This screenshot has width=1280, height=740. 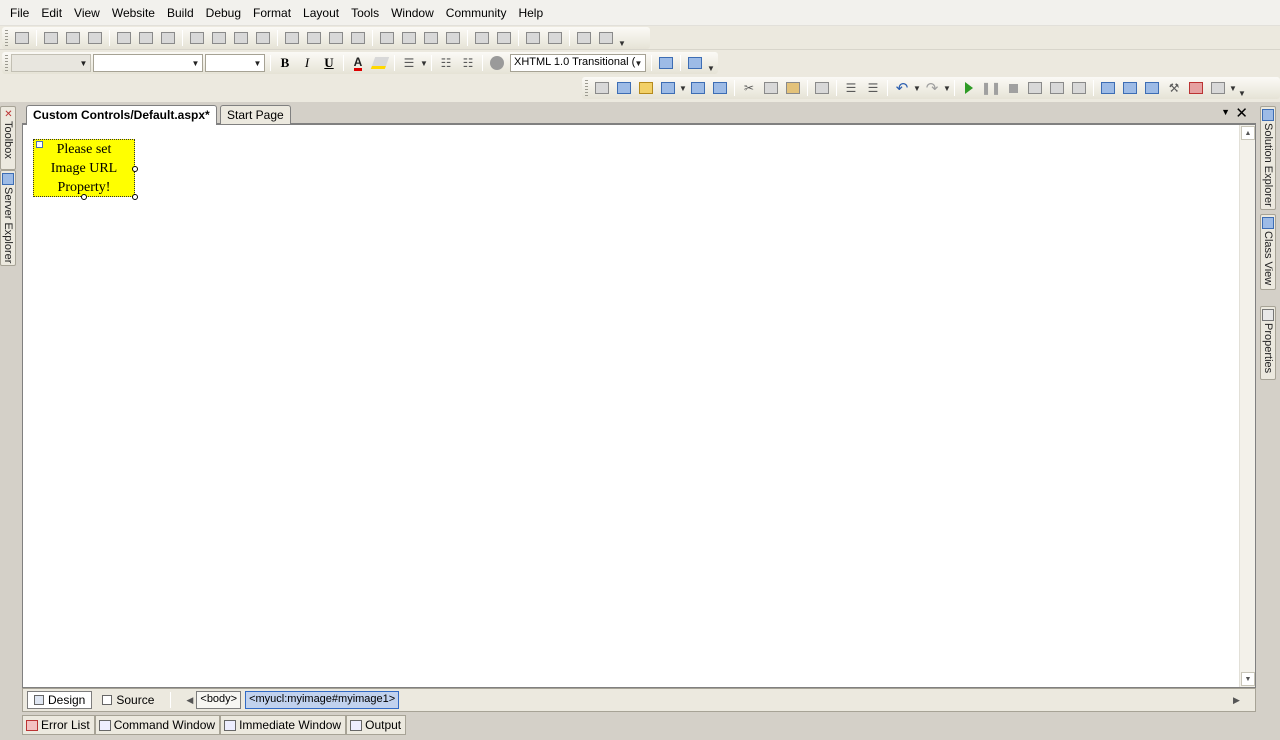 What do you see at coordinates (358, 38) in the screenshot?
I see `remove-horizontal-spacing-icon` at bounding box center [358, 38].